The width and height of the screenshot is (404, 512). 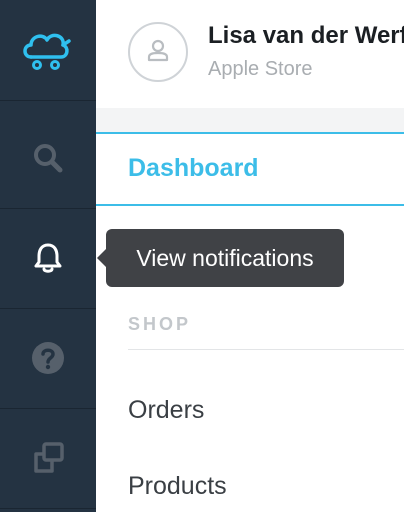 I want to click on windows-icon, so click(x=48, y=458).